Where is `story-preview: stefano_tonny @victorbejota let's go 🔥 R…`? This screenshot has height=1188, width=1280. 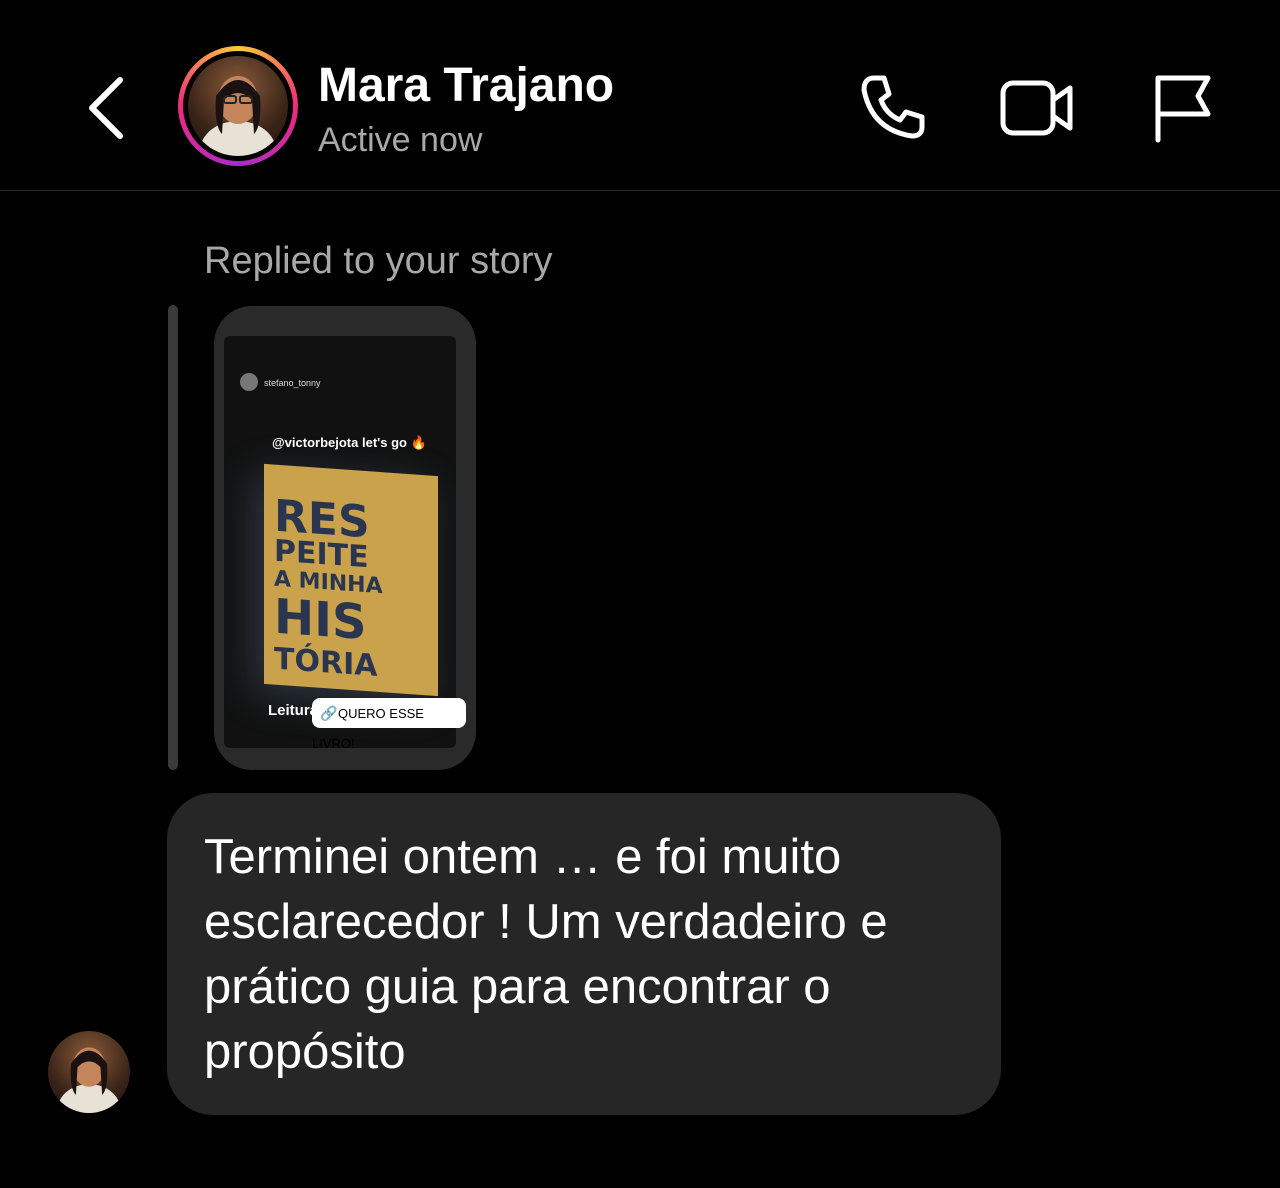
story-preview: stefano_tonny @victorbejota let's go 🔥 R… is located at coordinates (345, 538).